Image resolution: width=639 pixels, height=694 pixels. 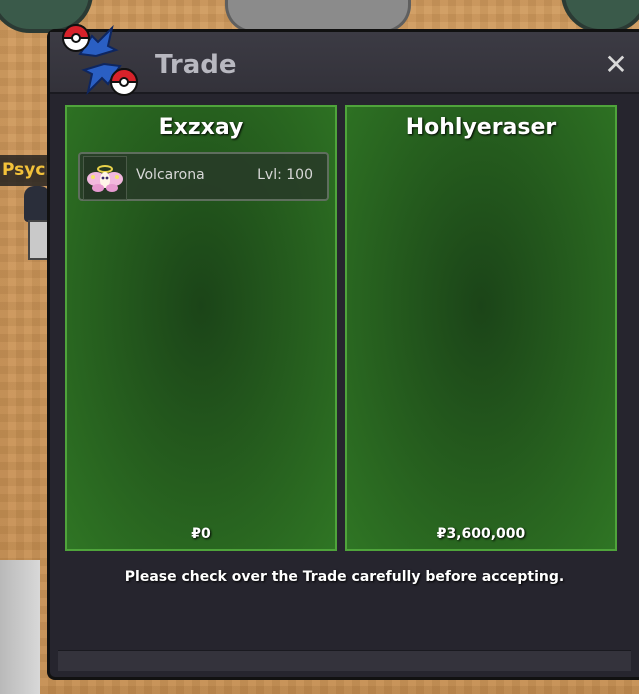 I want to click on close-button: ✕, so click(x=616, y=65).